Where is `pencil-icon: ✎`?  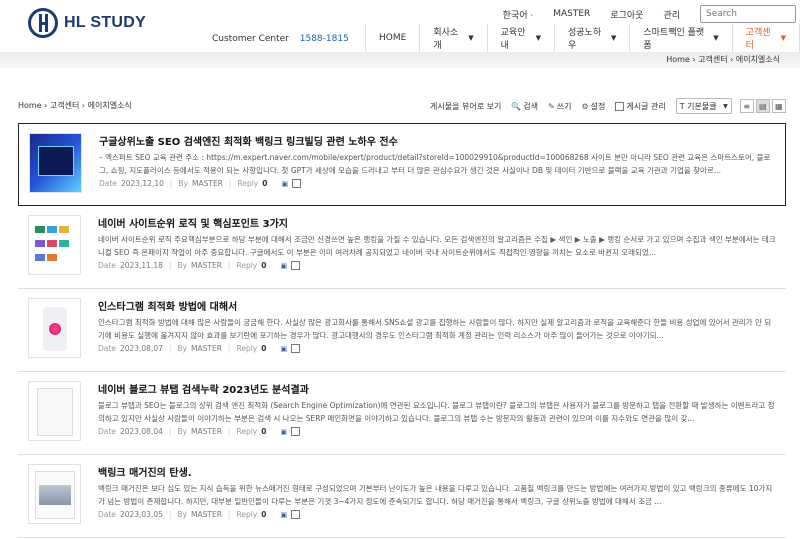
pencil-icon: ✎ is located at coordinates (551, 106).